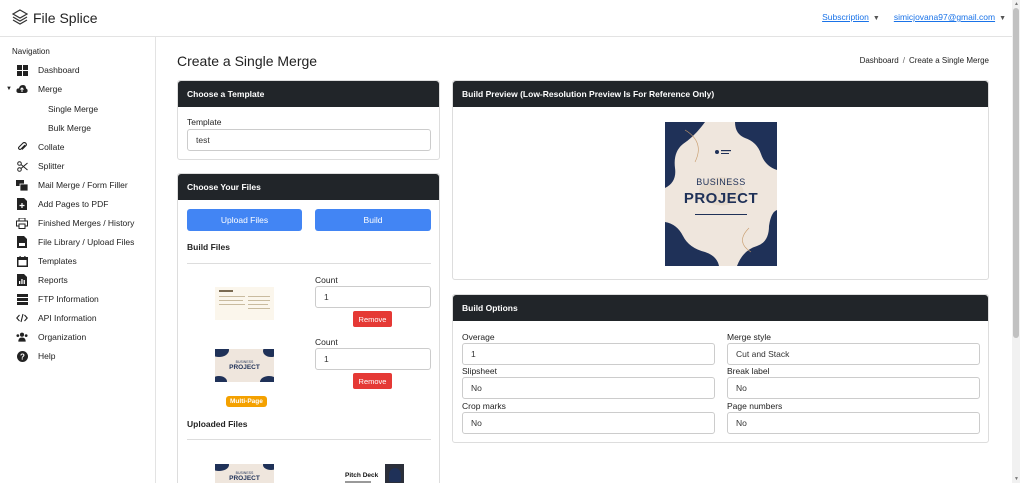  What do you see at coordinates (22, 185) in the screenshot?
I see `mail-merge-icon` at bounding box center [22, 185].